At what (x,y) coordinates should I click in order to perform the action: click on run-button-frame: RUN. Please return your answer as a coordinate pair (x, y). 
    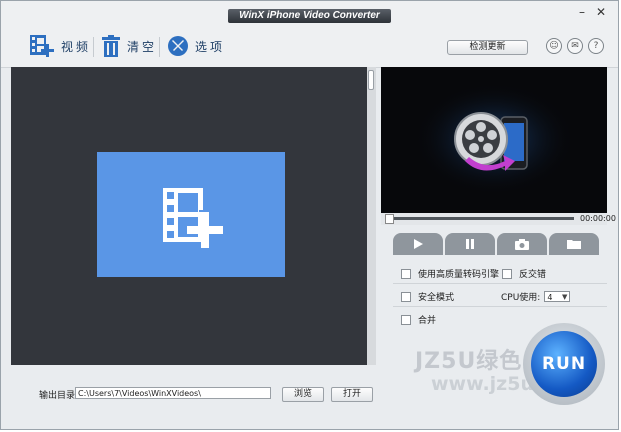
    Looking at the image, I should click on (564, 364).